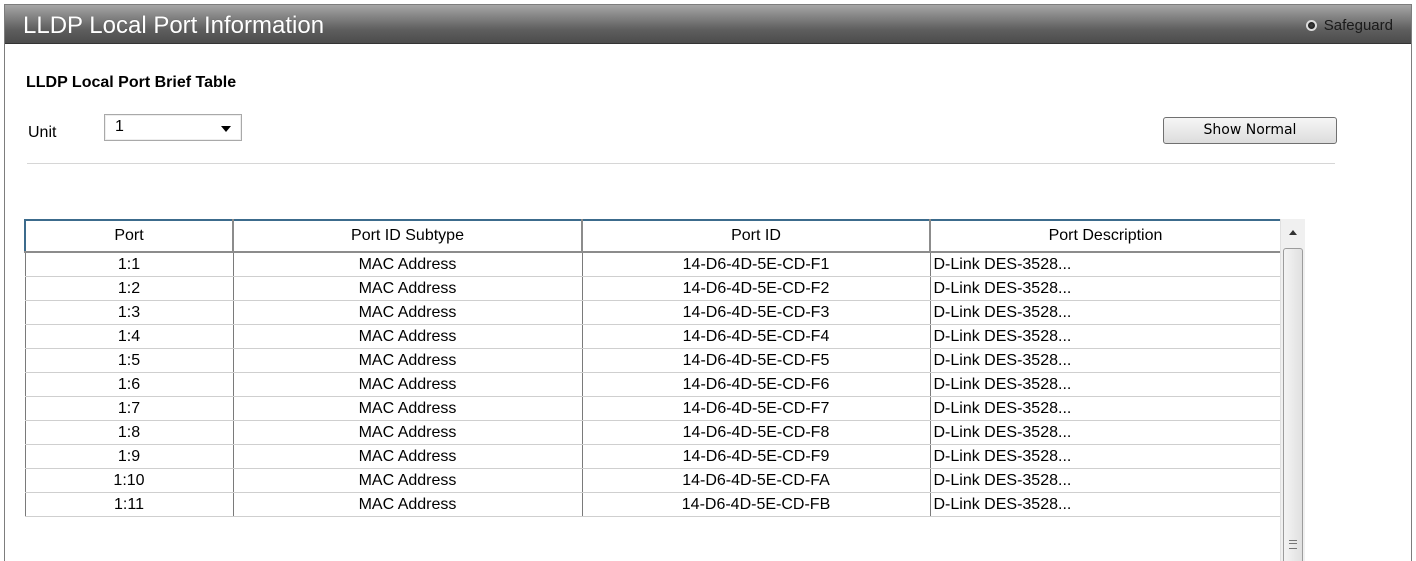 The height and width of the screenshot is (561, 1416). Describe the element at coordinates (129, 312) in the screenshot. I see `cell-port: 1:3` at that location.